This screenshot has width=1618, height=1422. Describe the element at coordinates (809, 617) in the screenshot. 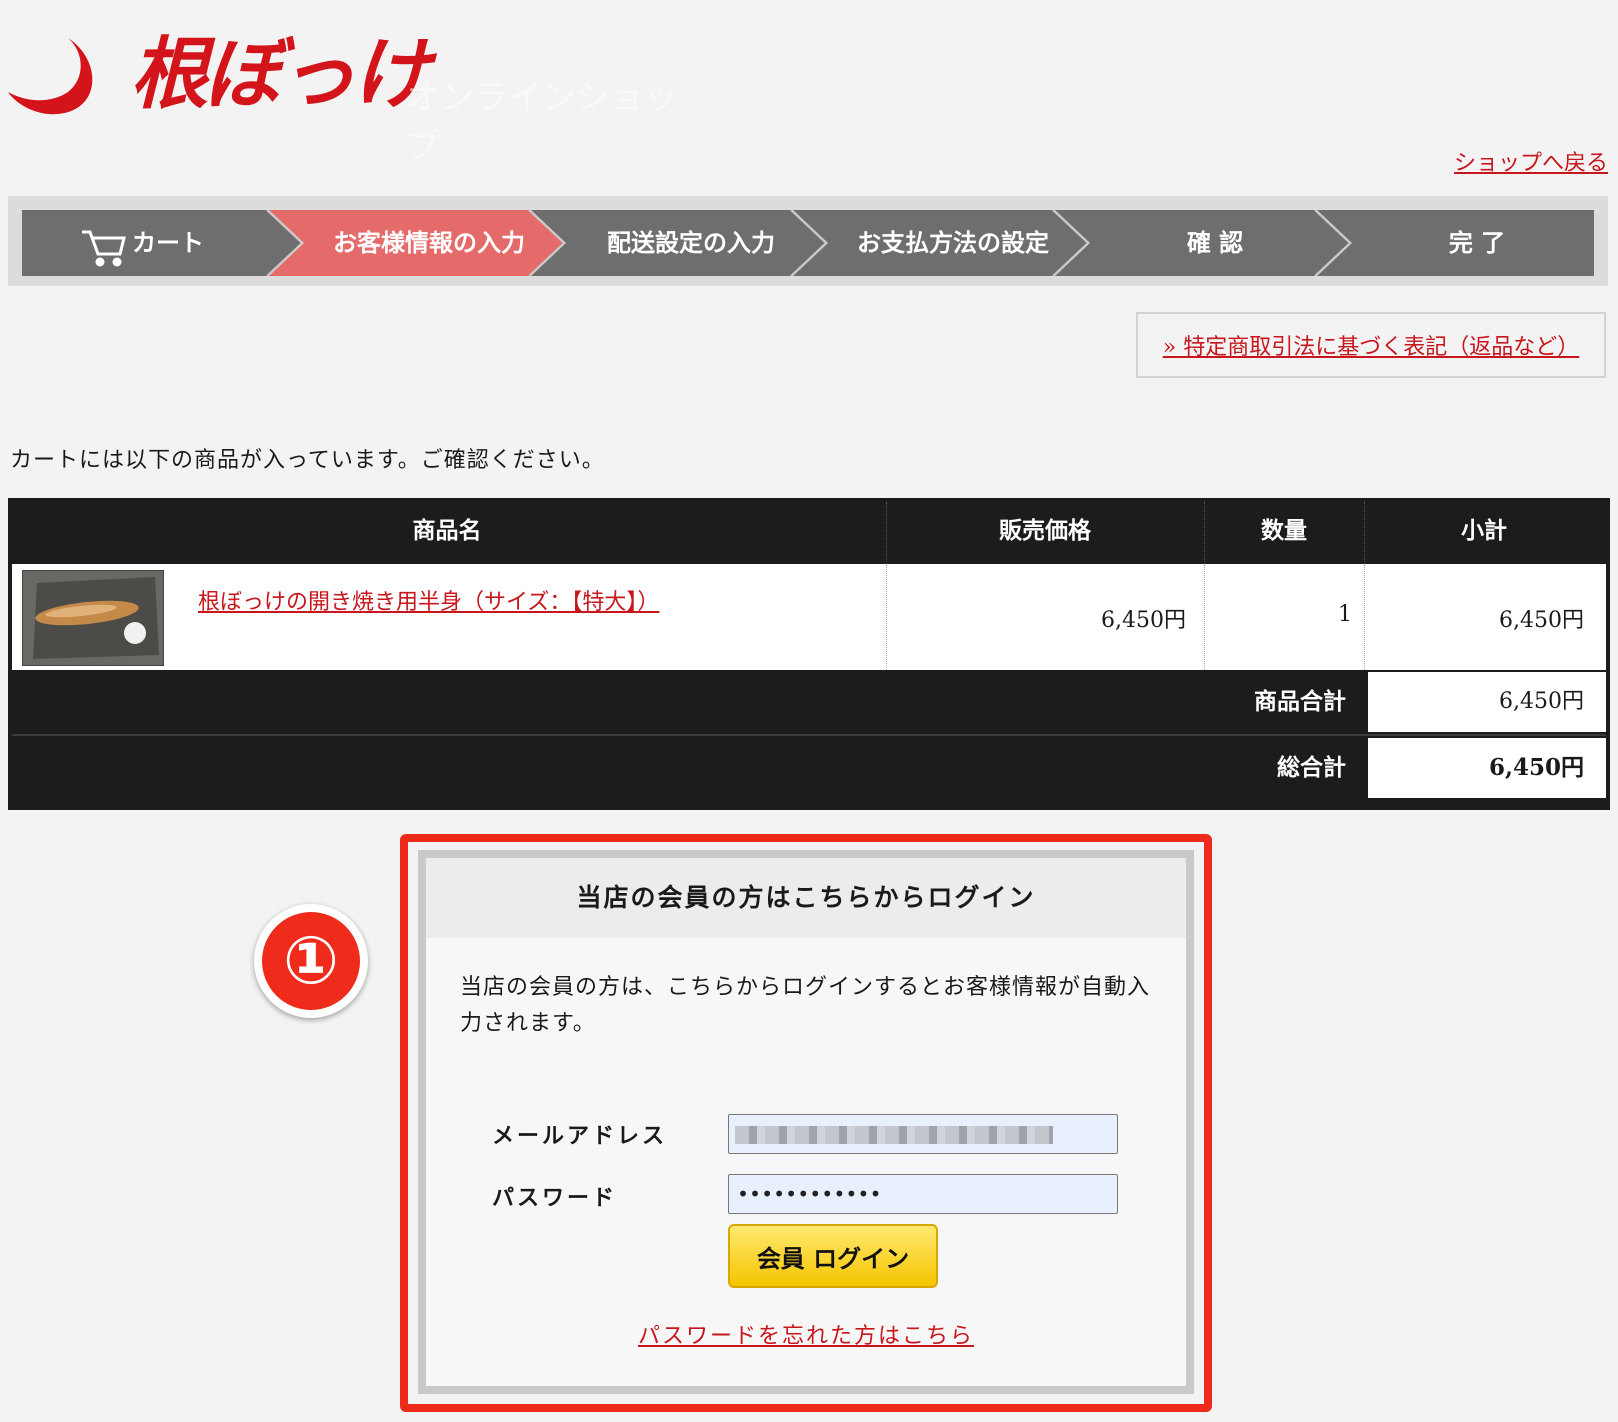

I see `table-row: 根ぼっけの開き焼き用半身（サイズ：【特大】） 6,450円 1 6,450円` at that location.